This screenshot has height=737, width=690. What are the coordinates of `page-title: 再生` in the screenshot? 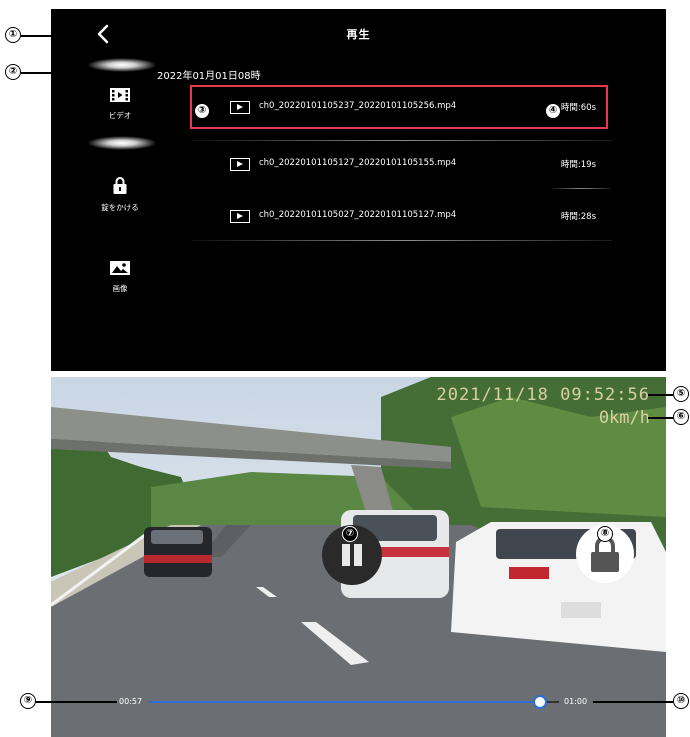 It's located at (358, 34).